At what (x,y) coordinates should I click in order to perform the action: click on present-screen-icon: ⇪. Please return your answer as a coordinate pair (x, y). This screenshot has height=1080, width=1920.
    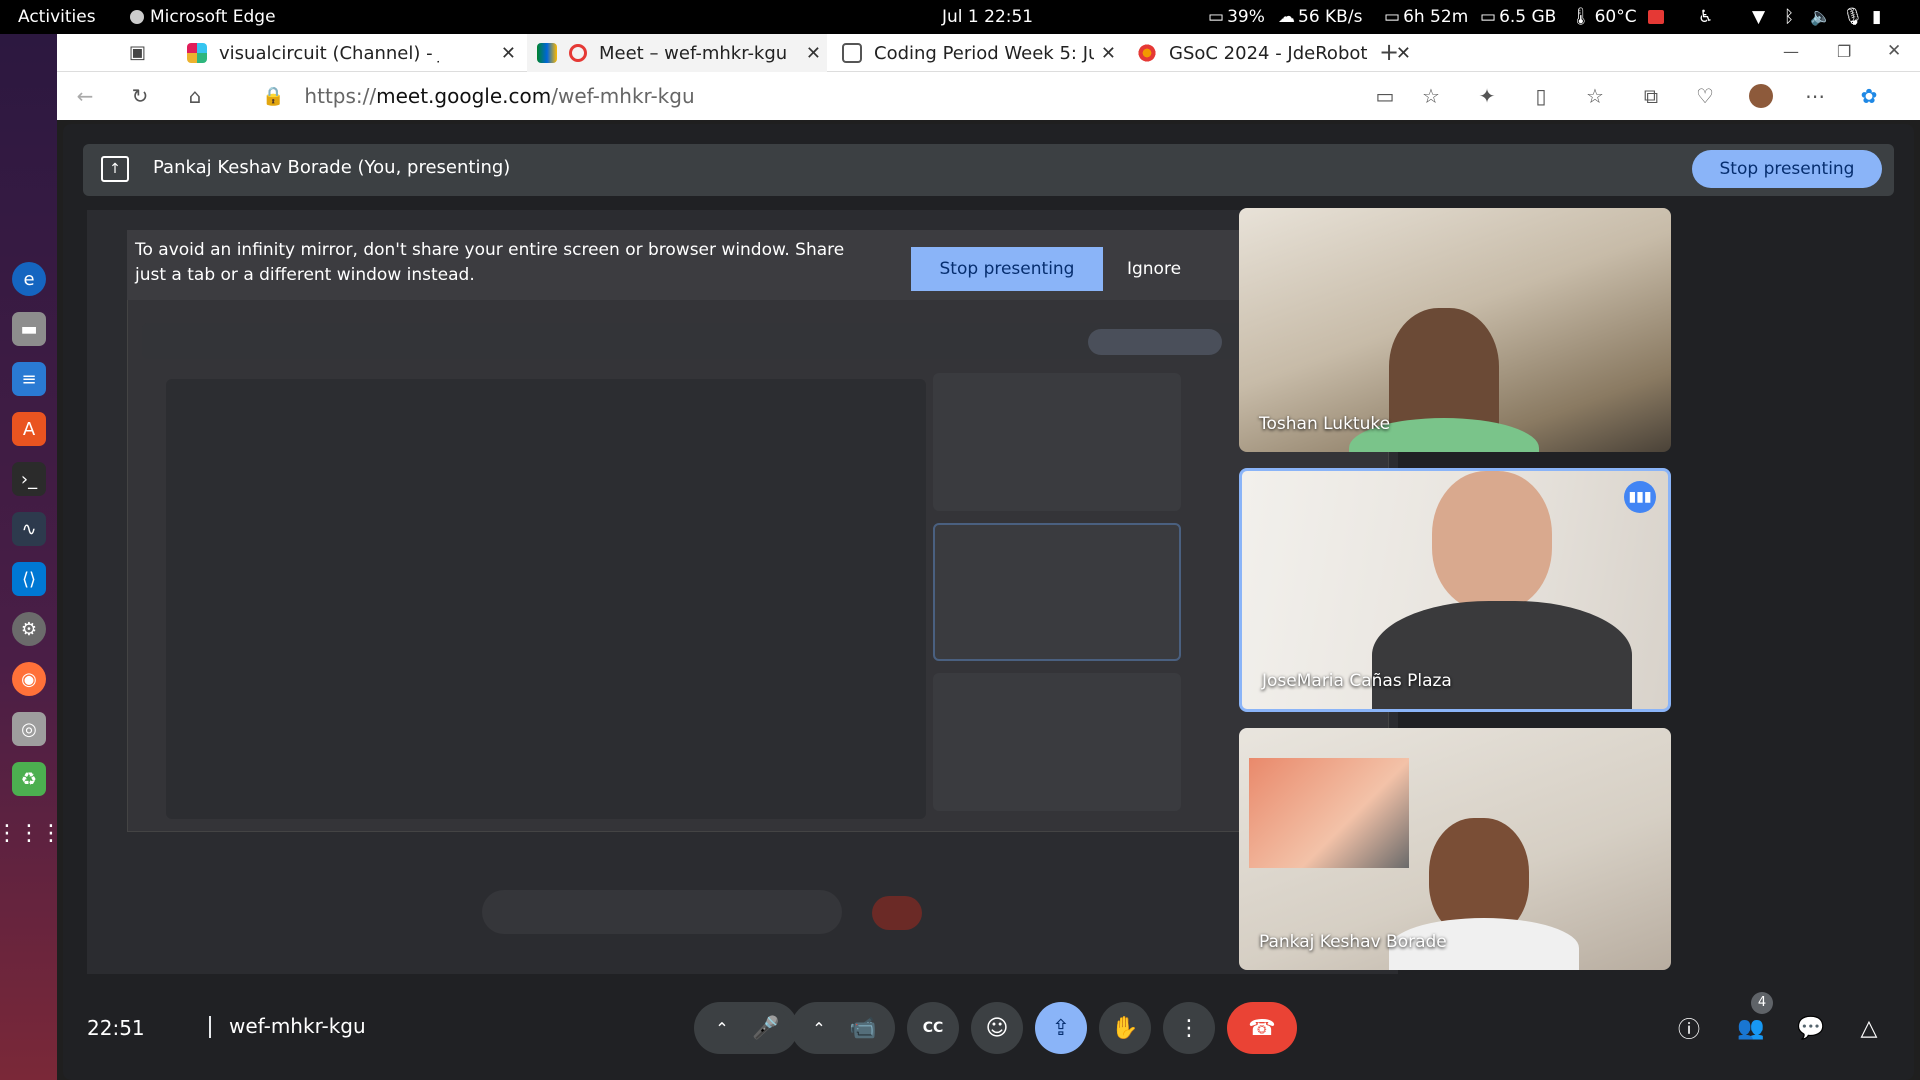
    Looking at the image, I should click on (1061, 1028).